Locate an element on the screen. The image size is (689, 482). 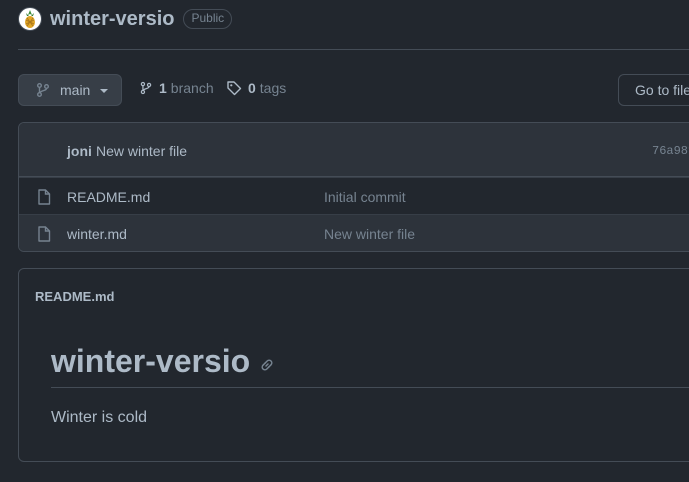
readme-heading-text: winter-versio is located at coordinates (151, 361).